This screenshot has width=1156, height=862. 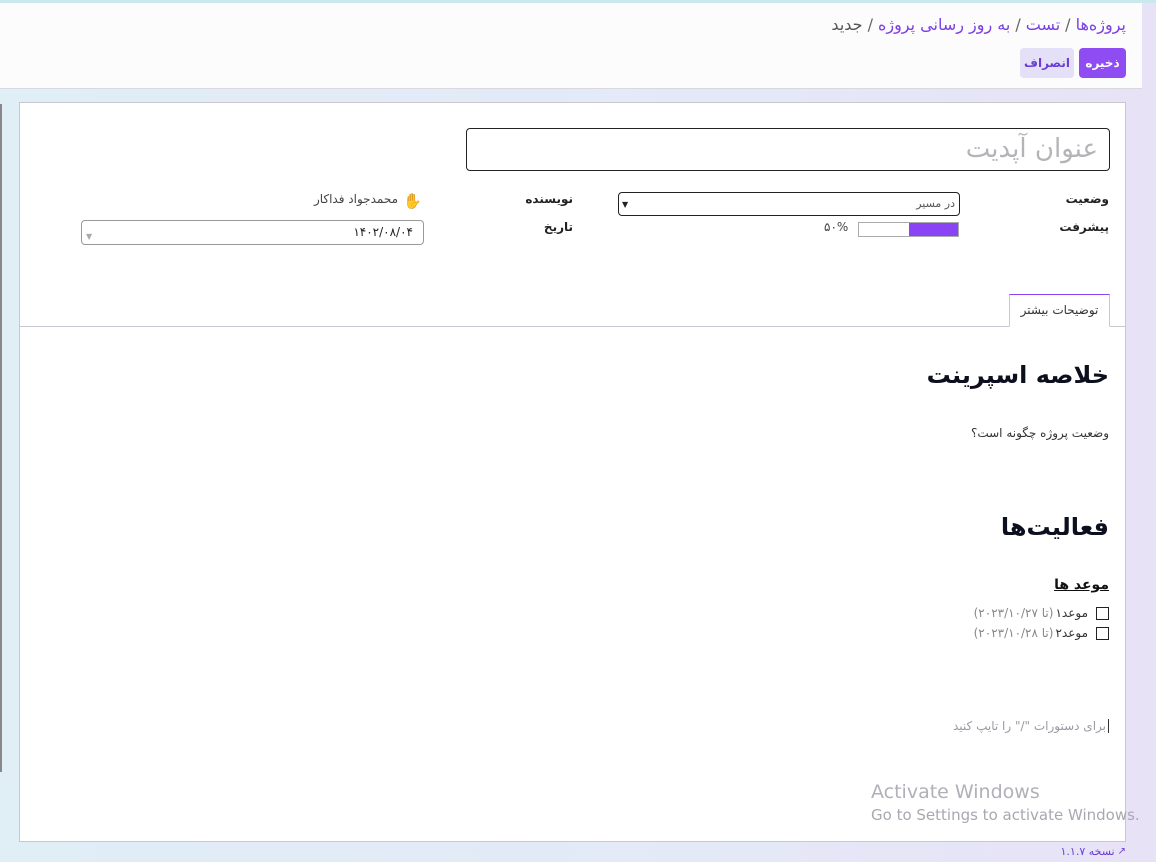 What do you see at coordinates (944, 24) in the screenshot?
I see `breadcrumb-project-update: به روز رسانی پروژه` at bounding box center [944, 24].